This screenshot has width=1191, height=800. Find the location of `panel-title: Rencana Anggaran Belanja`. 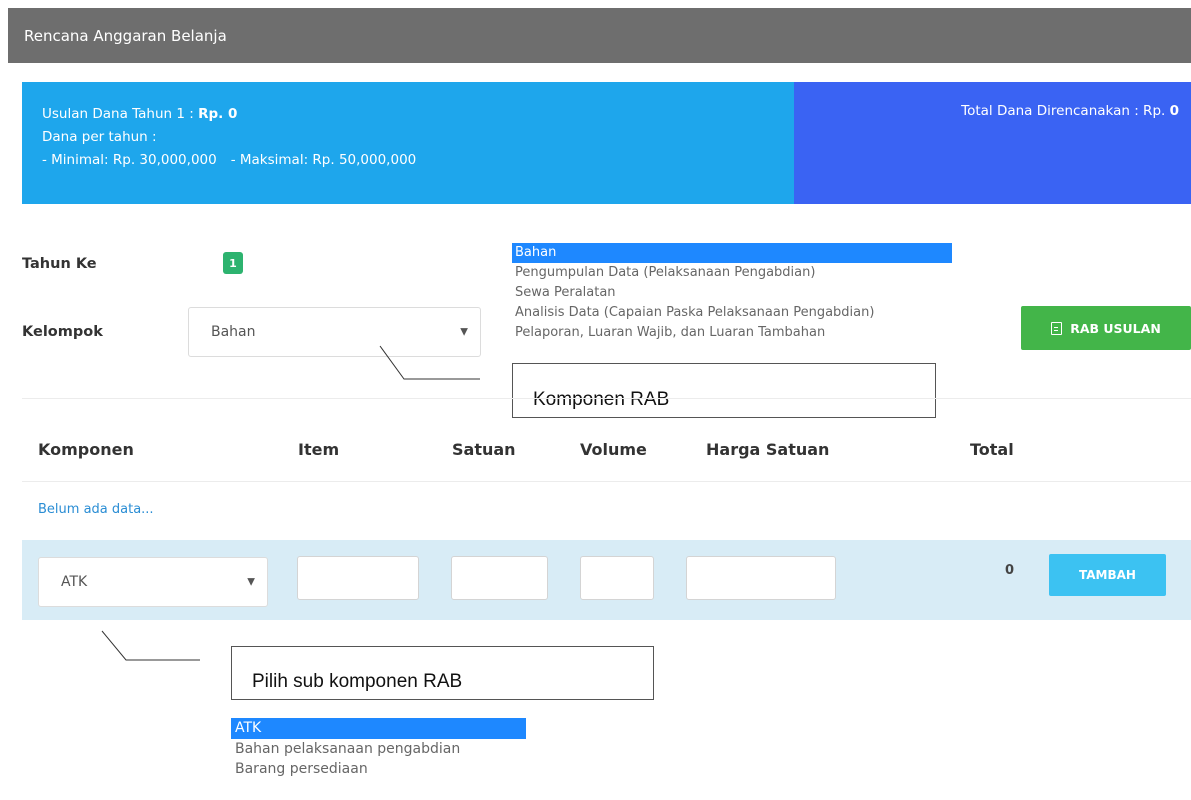

panel-title: Rencana Anggaran Belanja is located at coordinates (125, 35).